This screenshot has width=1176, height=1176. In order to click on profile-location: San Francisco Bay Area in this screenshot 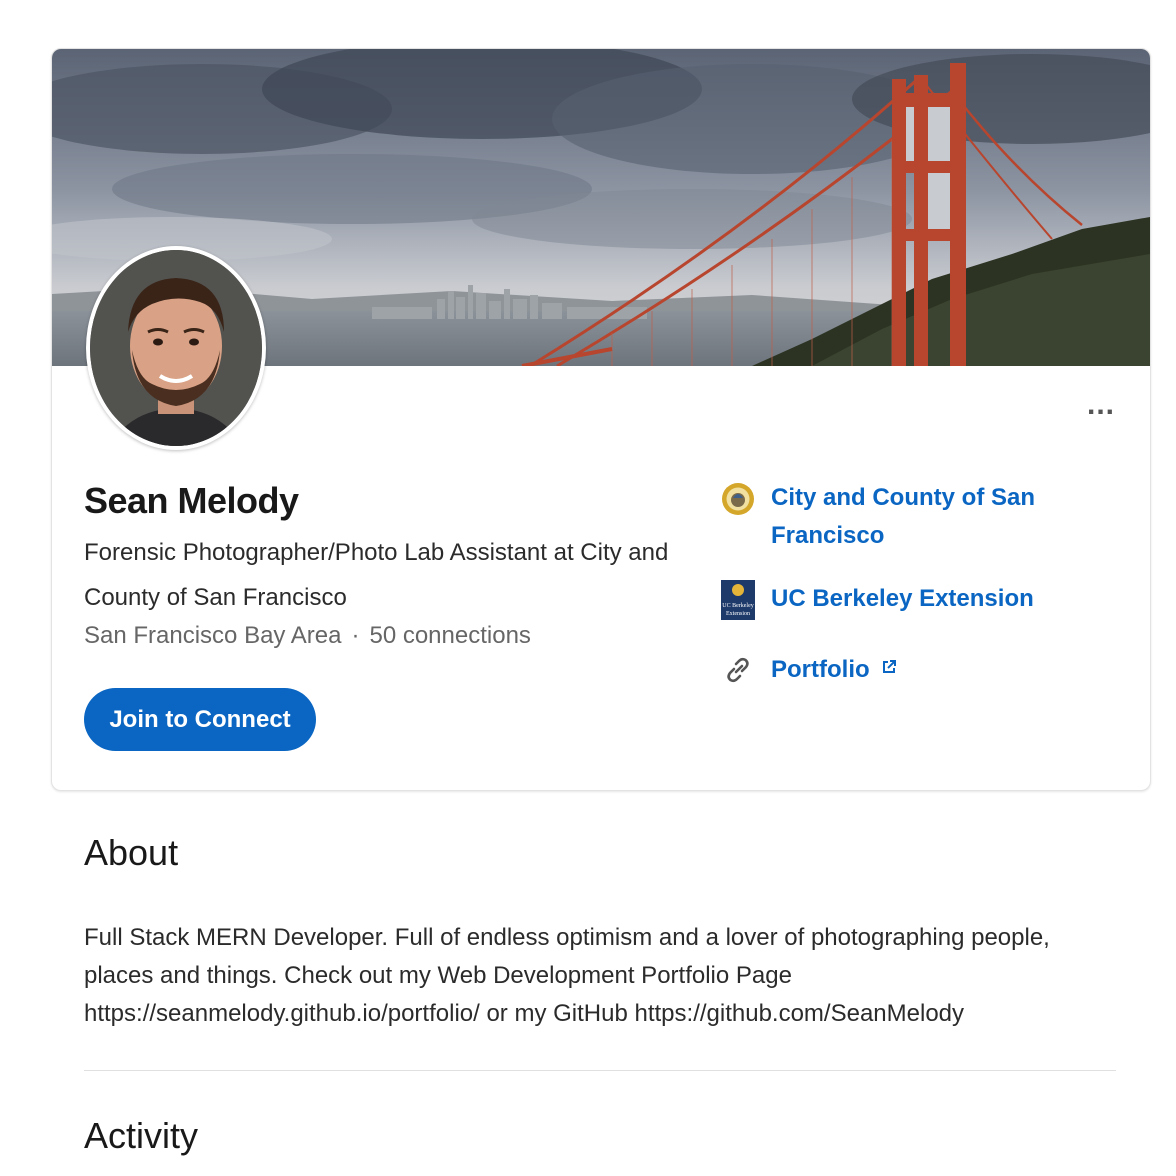, I will do `click(213, 635)`.